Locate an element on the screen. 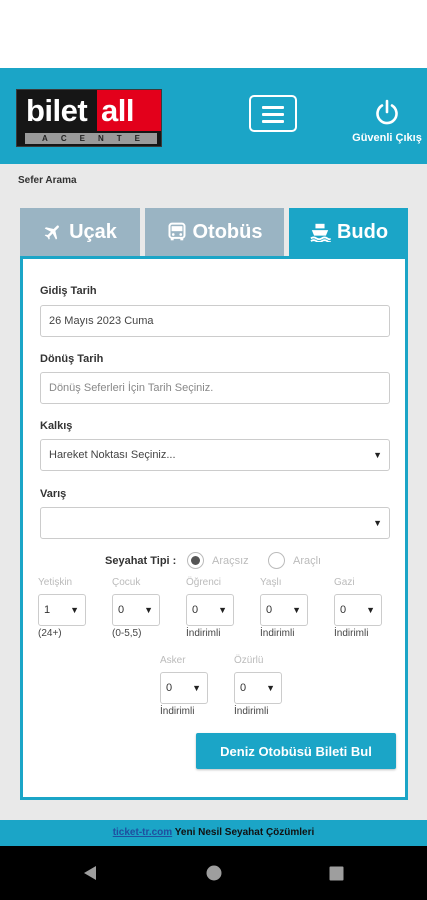  origin-select: Hareket Noktası Seçiniz... ▼ is located at coordinates (215, 455).